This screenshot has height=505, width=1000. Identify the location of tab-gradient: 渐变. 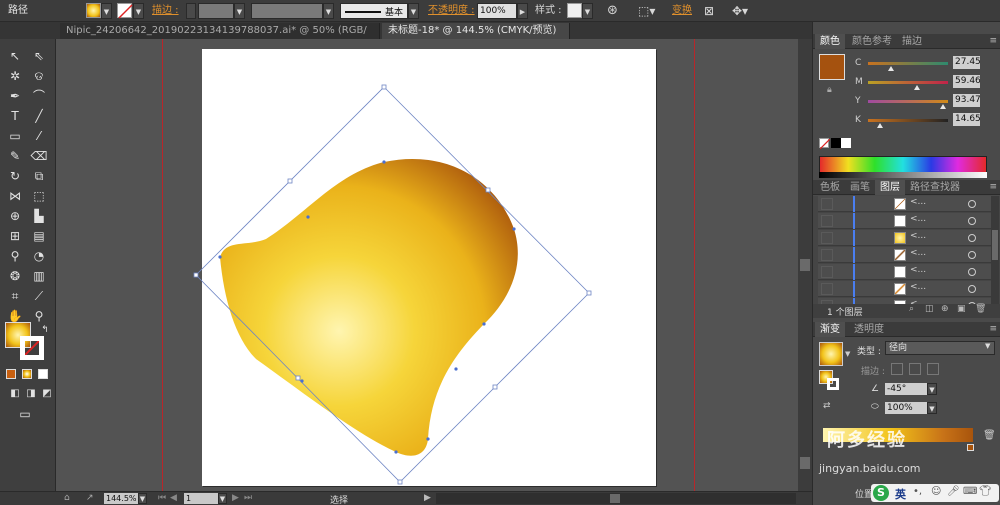
(830, 329).